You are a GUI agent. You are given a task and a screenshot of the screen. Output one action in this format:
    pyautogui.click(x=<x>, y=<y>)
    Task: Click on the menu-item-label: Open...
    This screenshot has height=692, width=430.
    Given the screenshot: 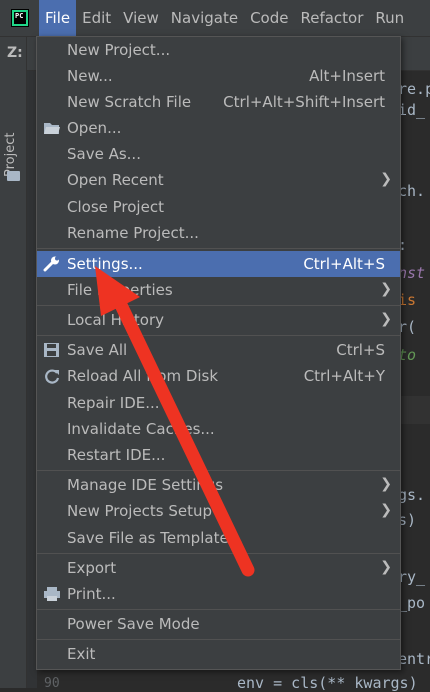 What is the action you would take?
    pyautogui.click(x=94, y=128)
    